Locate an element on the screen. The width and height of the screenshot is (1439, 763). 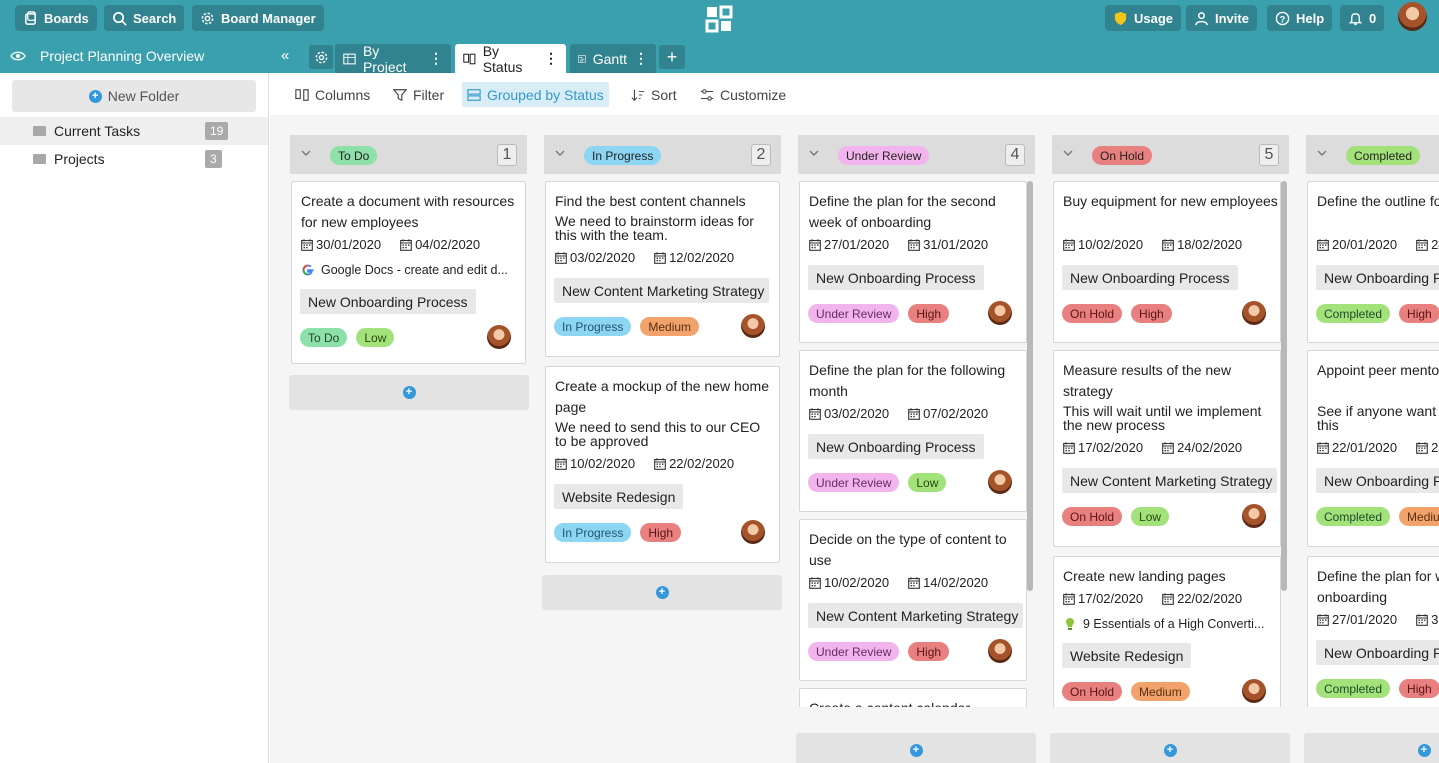
column-count: 2 is located at coordinates (761, 155).